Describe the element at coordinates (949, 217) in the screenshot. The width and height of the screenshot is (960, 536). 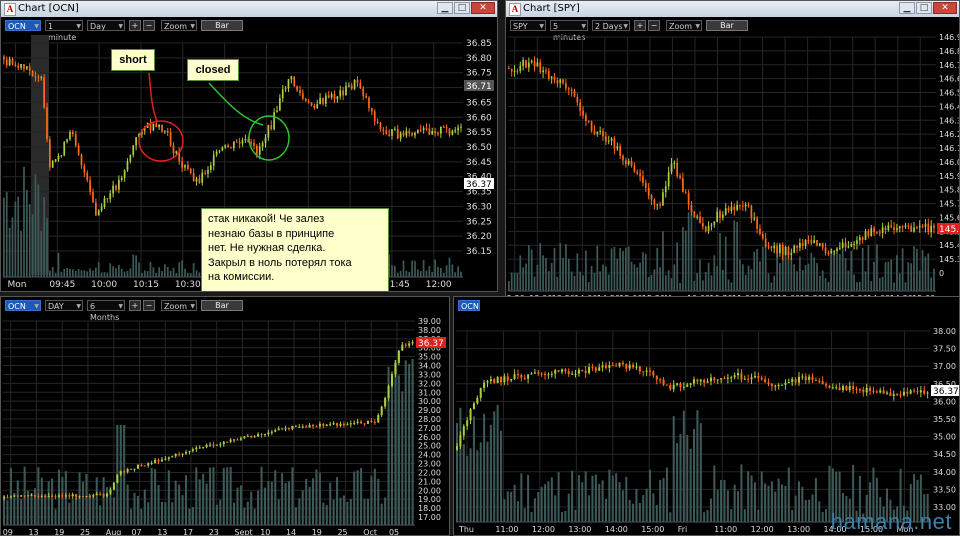
I see `y-tick-label: 145.6` at that location.